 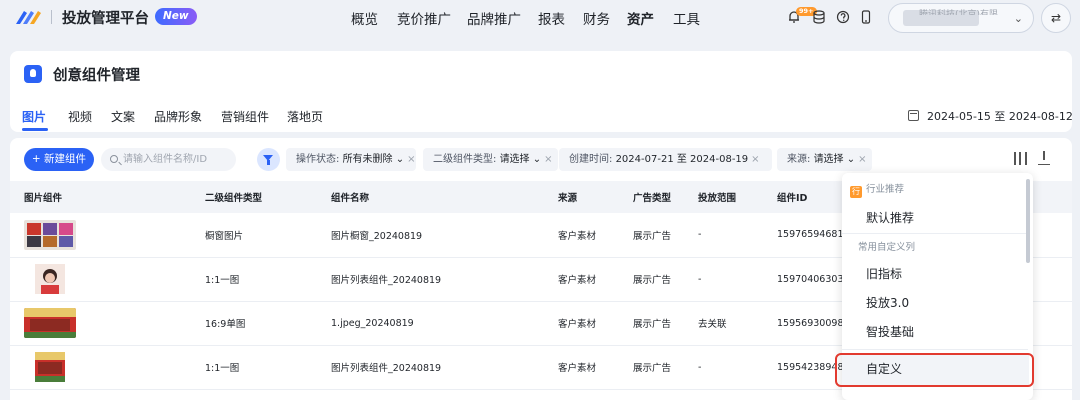 What do you see at coordinates (651, 197) in the screenshot?
I see `column-header: 广告类型` at bounding box center [651, 197].